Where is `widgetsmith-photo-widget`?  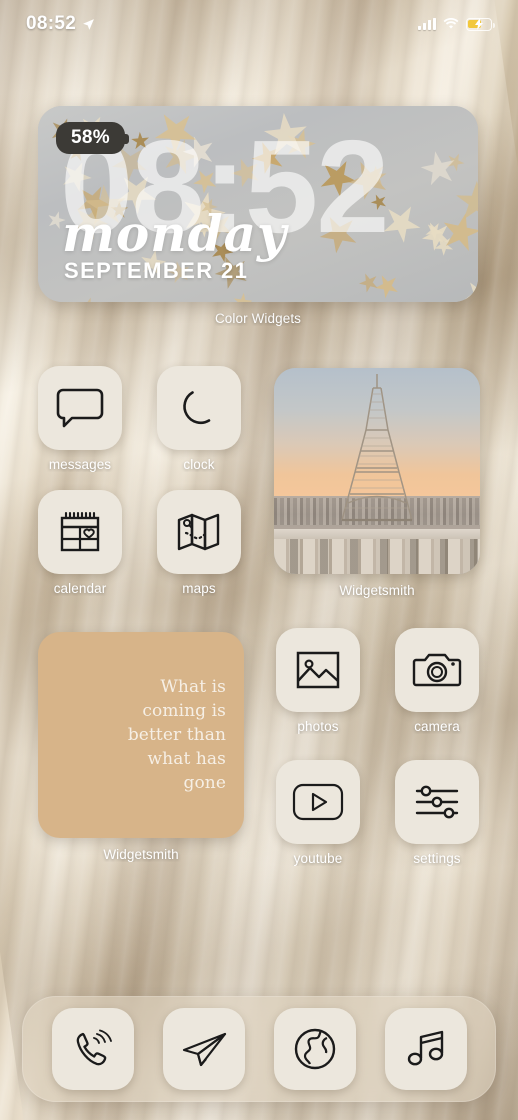
widgetsmith-photo-widget is located at coordinates (377, 471).